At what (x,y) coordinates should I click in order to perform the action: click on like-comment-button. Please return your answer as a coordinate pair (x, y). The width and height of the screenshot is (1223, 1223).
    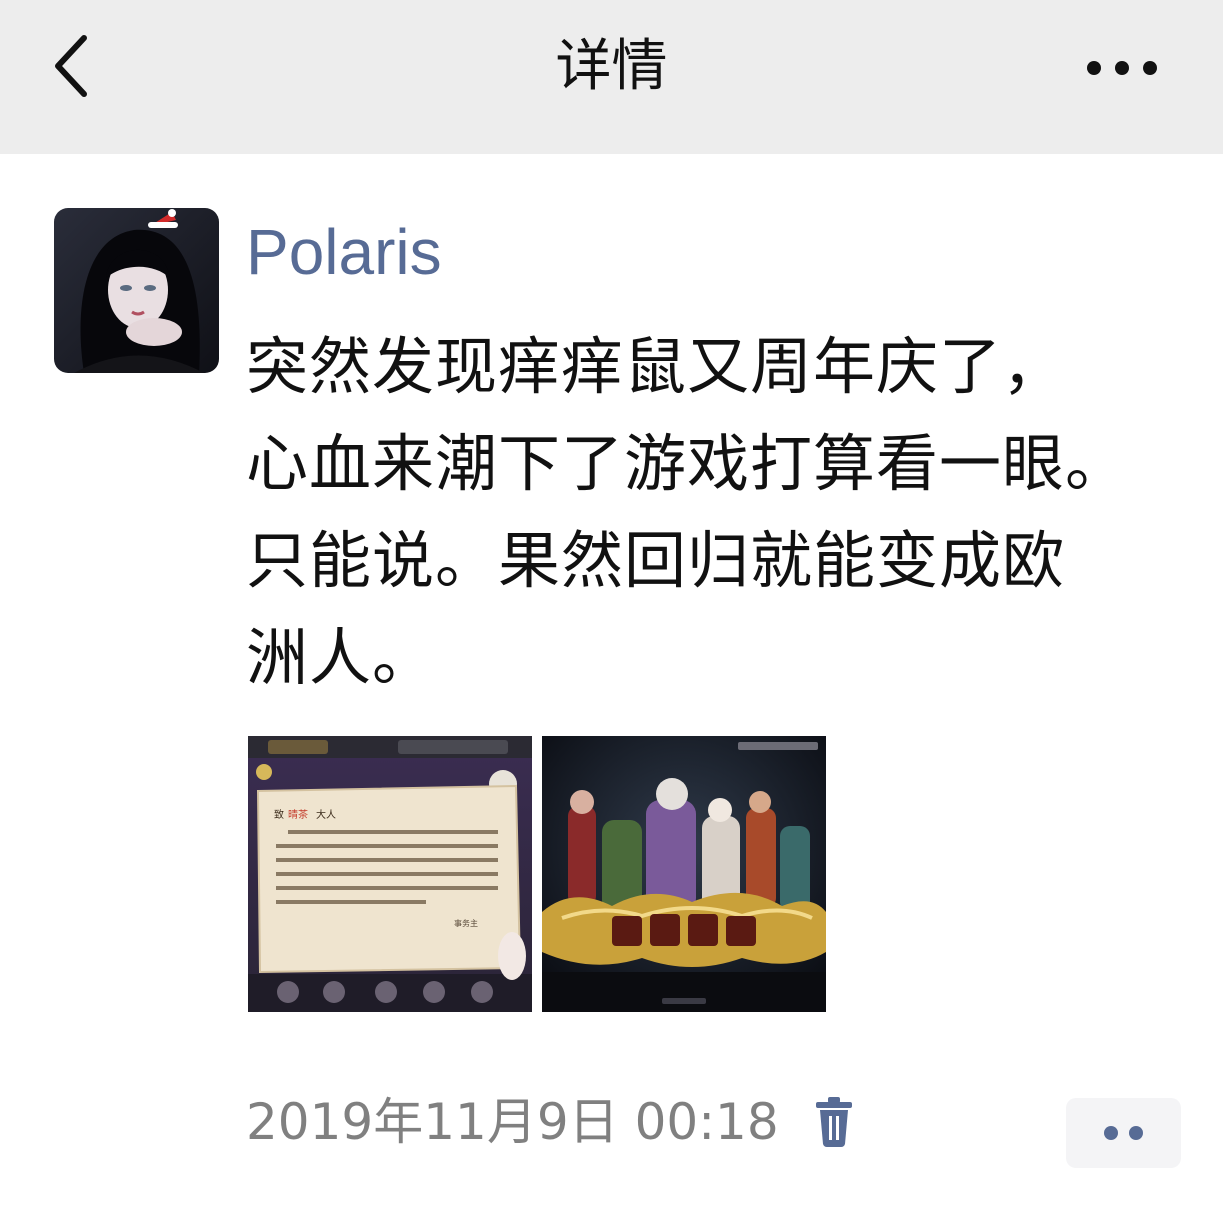
    Looking at the image, I should click on (1123, 1133).